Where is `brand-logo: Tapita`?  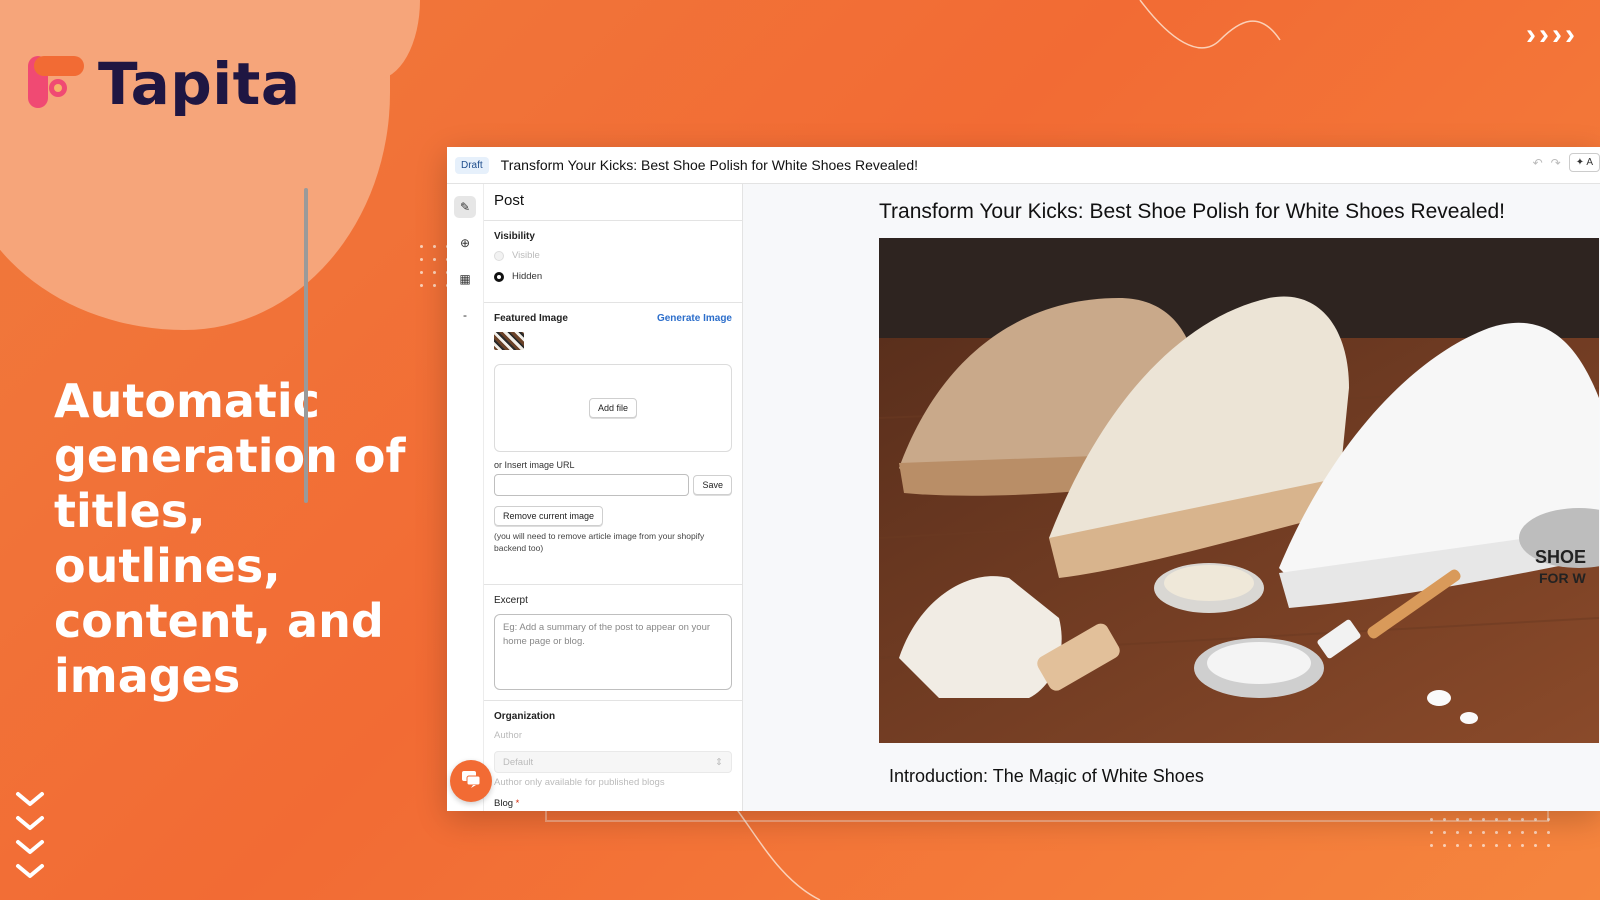 brand-logo: Tapita is located at coordinates (164, 84).